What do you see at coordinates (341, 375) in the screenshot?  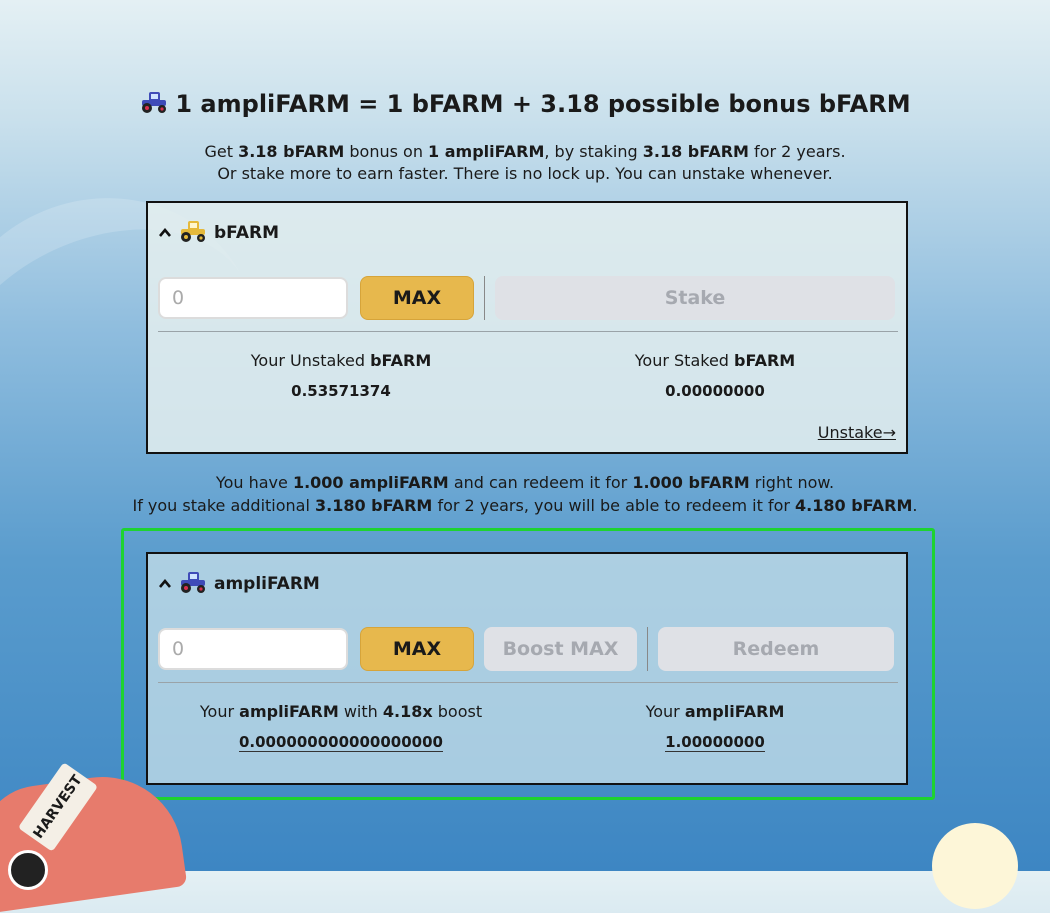 I see `unstaked-bfarm-stat: Your Unstaked bFARM 0.53571374` at bounding box center [341, 375].